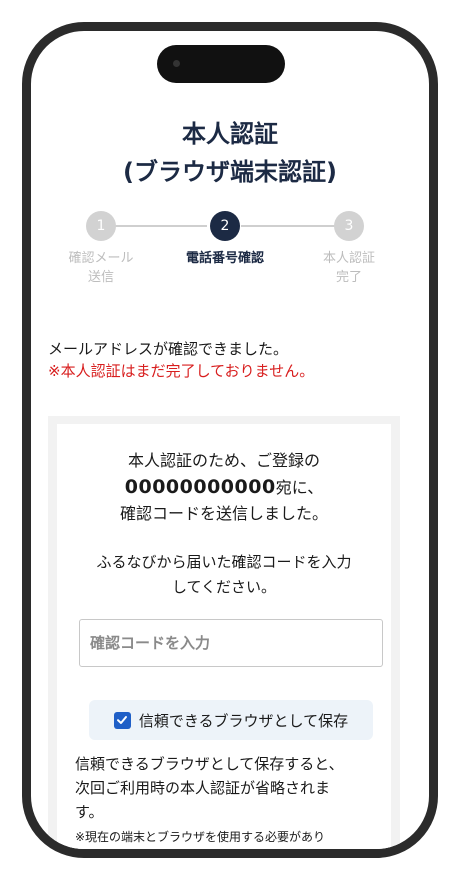  What do you see at coordinates (231, 643) in the screenshot?
I see `verification-code-input` at bounding box center [231, 643].